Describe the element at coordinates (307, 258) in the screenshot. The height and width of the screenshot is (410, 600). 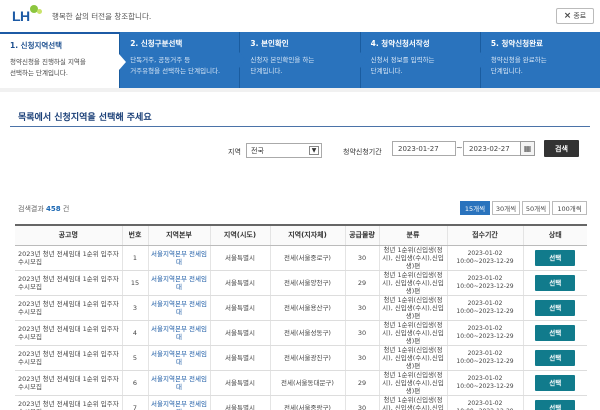
I see `region-district: 전세(서울중로구)` at that location.